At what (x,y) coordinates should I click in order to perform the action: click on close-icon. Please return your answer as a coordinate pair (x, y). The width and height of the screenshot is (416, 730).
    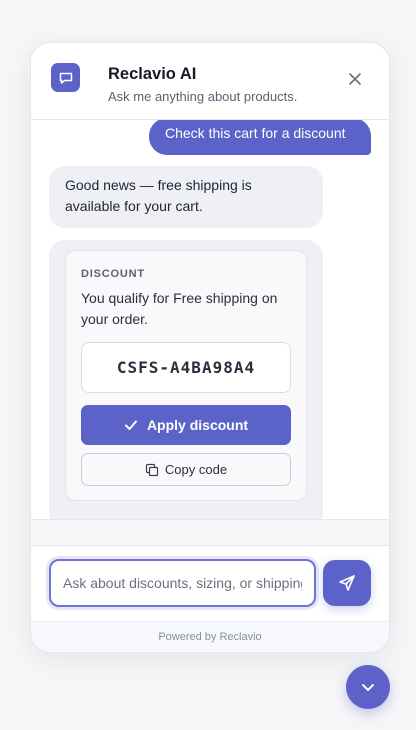
    Looking at the image, I should click on (355, 79).